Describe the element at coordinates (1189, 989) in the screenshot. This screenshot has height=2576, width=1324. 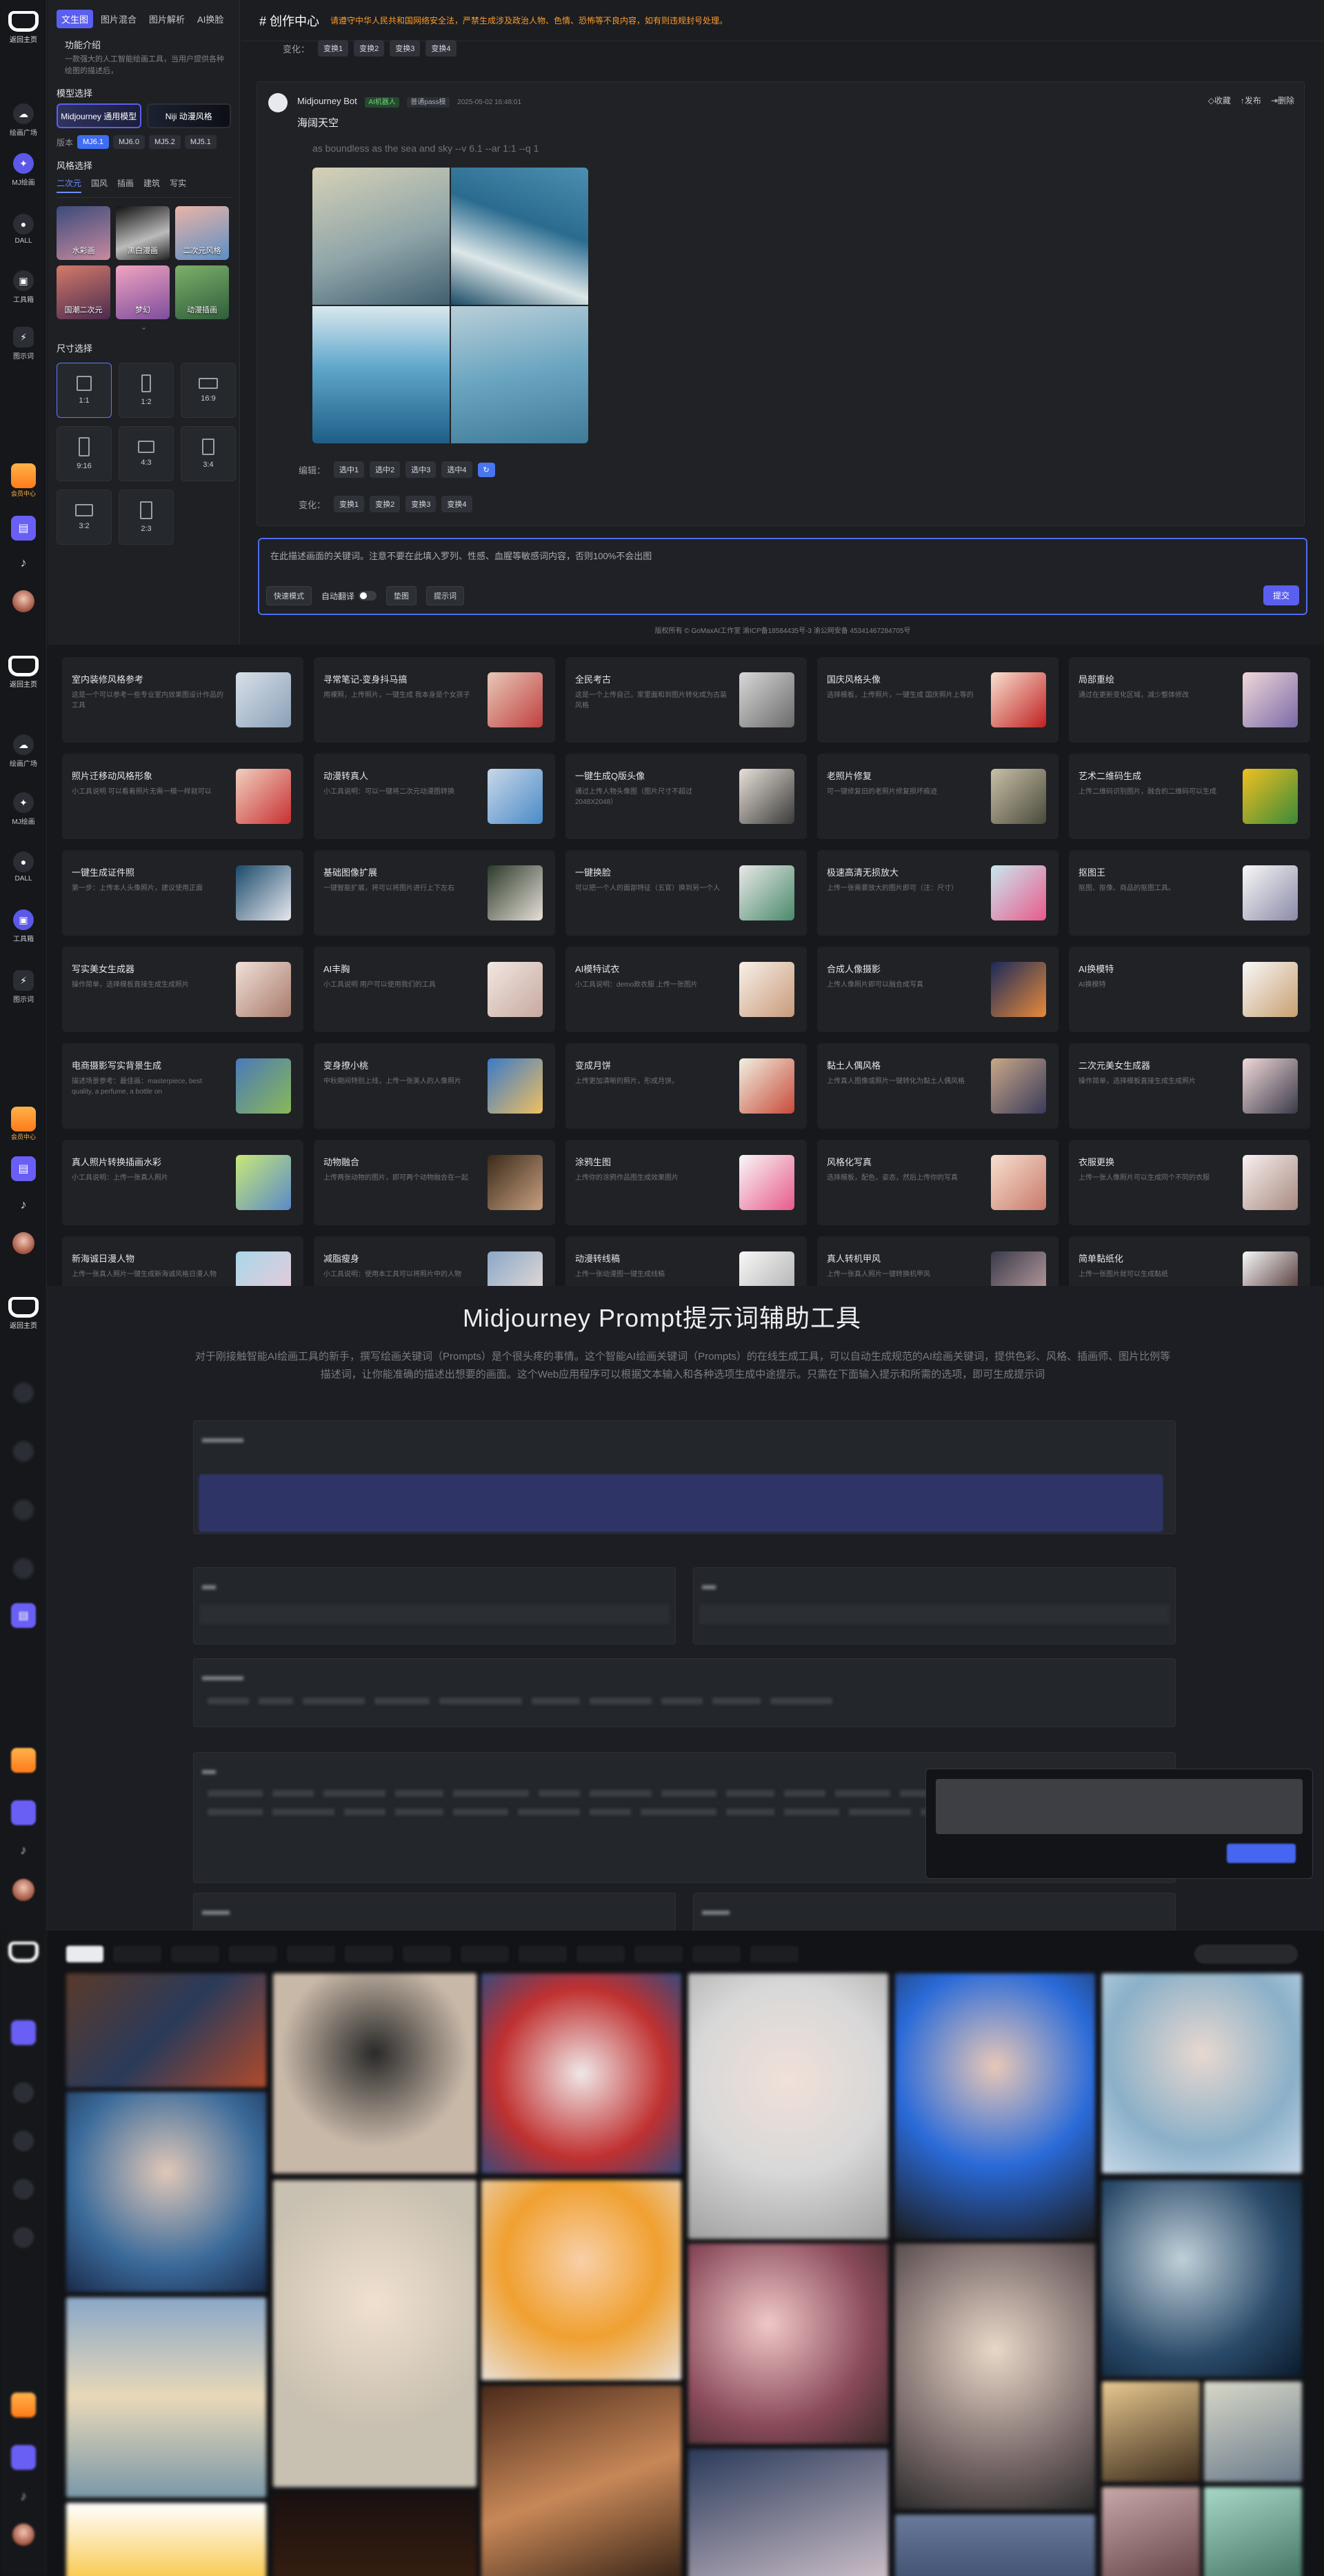
I see `tool-card: AI换模特 AI换模特` at that location.